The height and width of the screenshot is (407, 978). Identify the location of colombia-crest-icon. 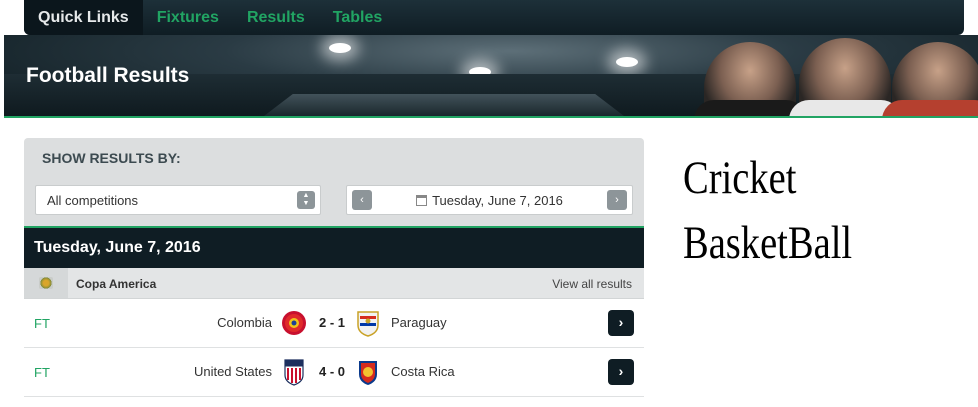
(294, 323).